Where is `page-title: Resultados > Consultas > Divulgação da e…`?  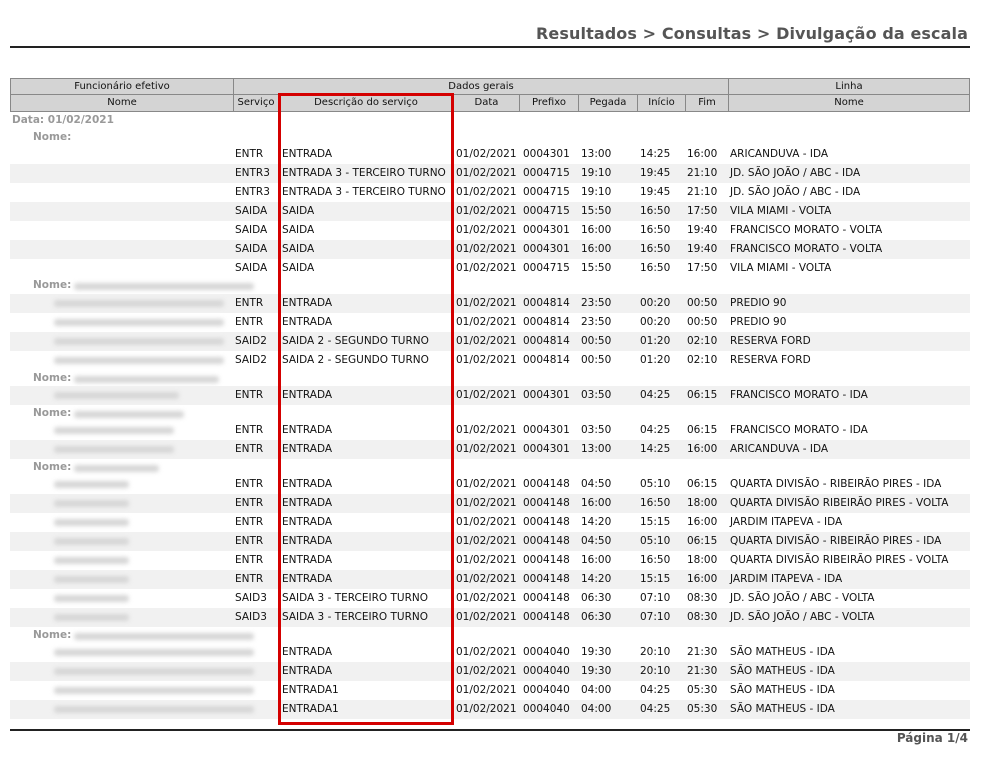 page-title: Resultados > Consultas > Divulgação da e… is located at coordinates (752, 33).